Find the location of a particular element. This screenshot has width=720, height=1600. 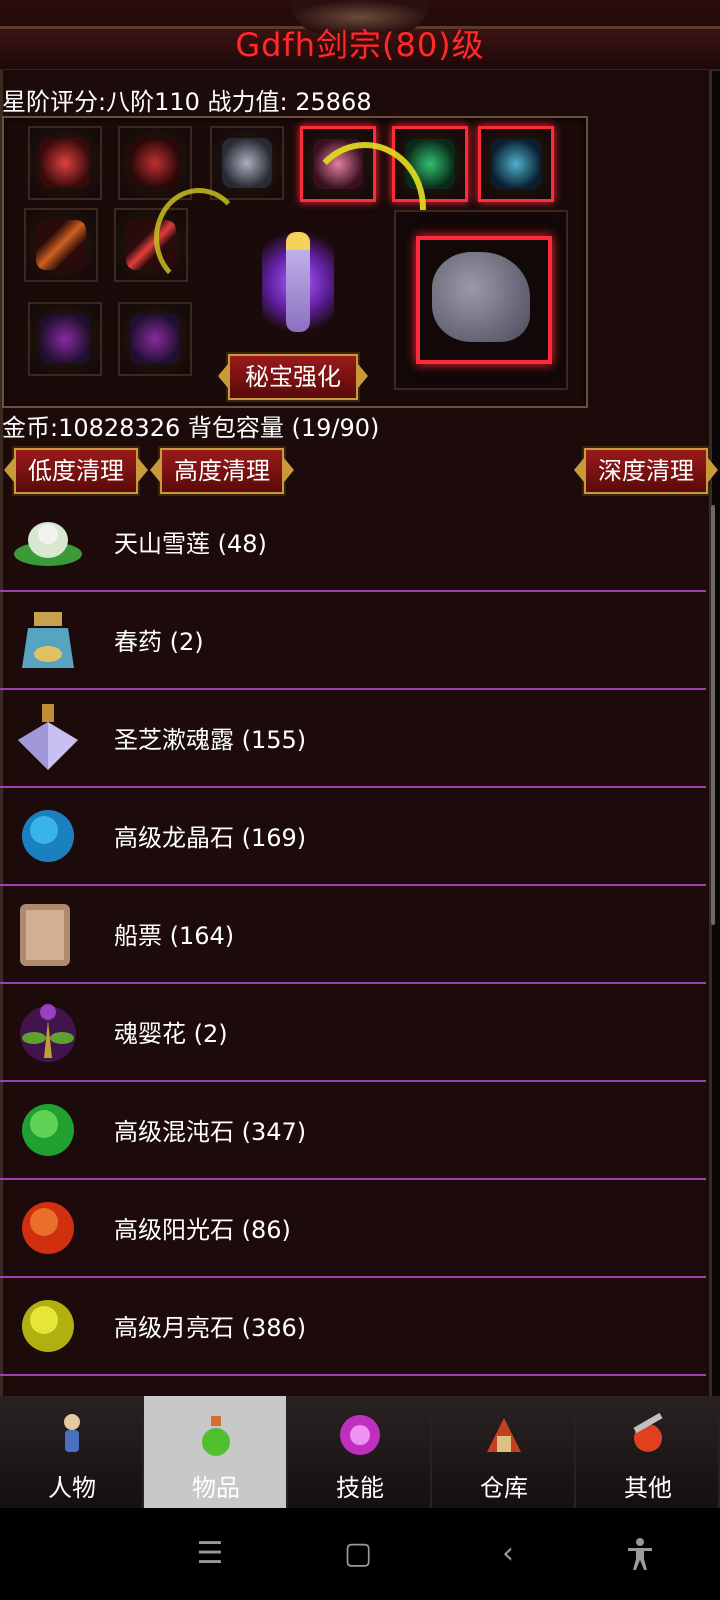

tab-other: 其他 is located at coordinates (648, 1452).